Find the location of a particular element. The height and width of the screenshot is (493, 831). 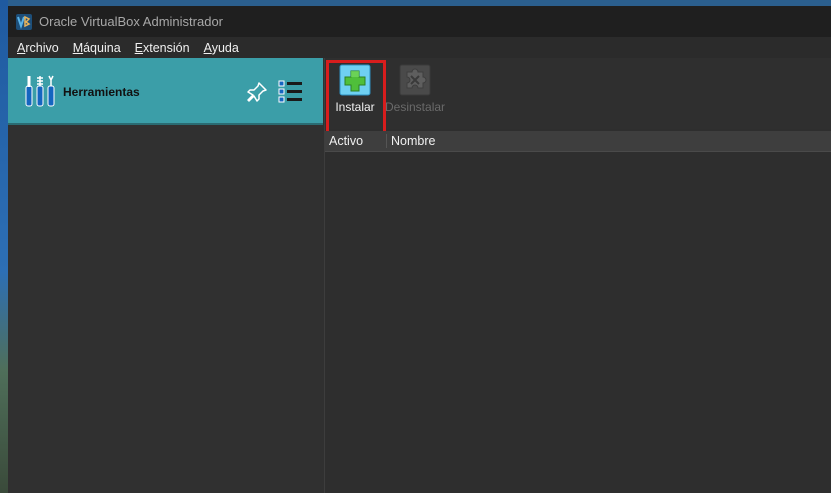

desktop-background is located at coordinates (4, 246).